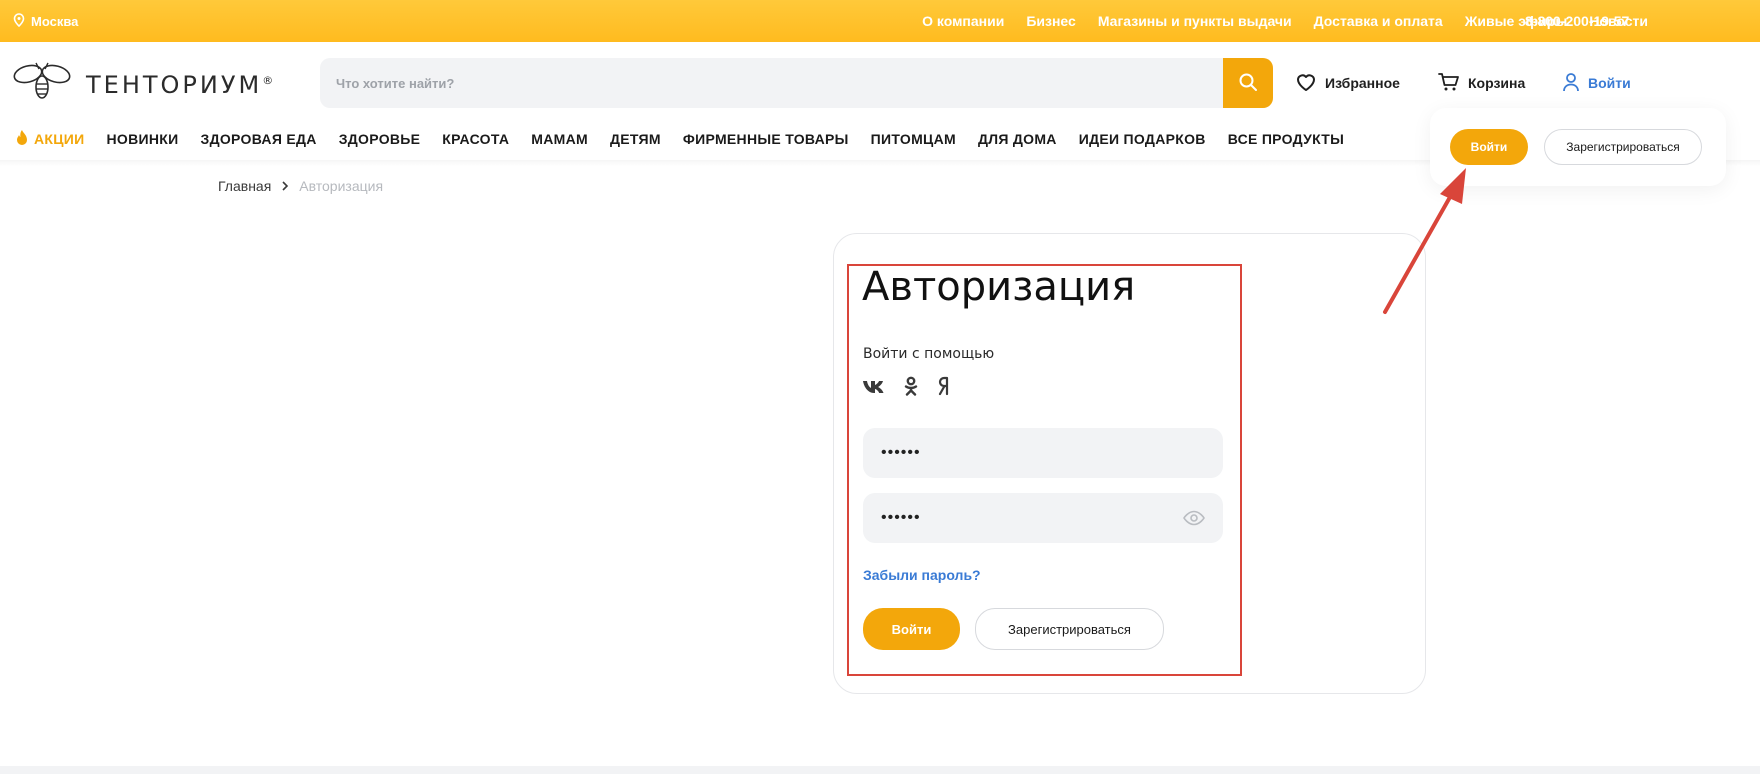 The width and height of the screenshot is (1760, 774). I want to click on yandex-icon, so click(944, 389).